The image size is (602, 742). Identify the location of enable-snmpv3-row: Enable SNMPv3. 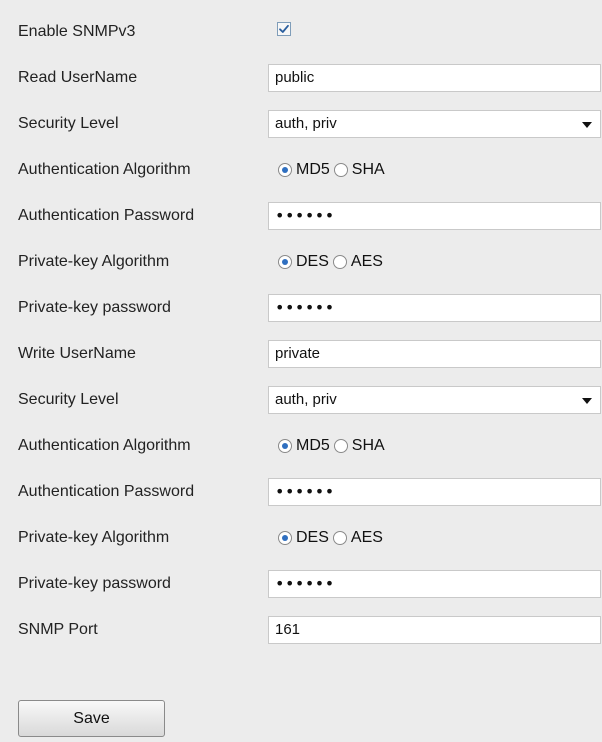
(301, 32).